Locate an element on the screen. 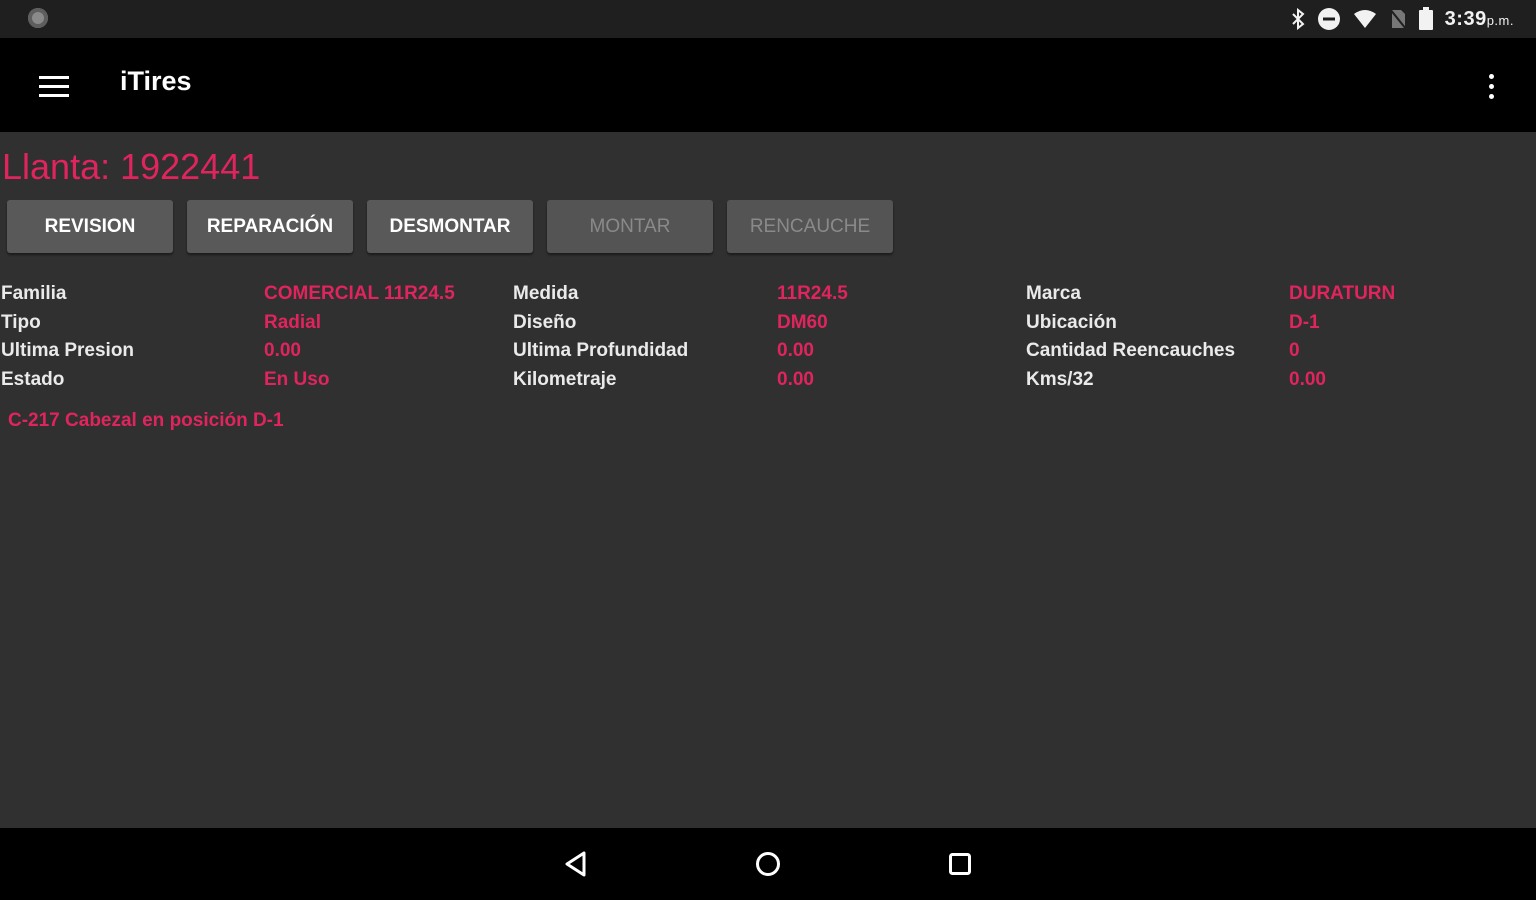 The width and height of the screenshot is (1536, 900). detail-value: DM60 is located at coordinates (802, 322).